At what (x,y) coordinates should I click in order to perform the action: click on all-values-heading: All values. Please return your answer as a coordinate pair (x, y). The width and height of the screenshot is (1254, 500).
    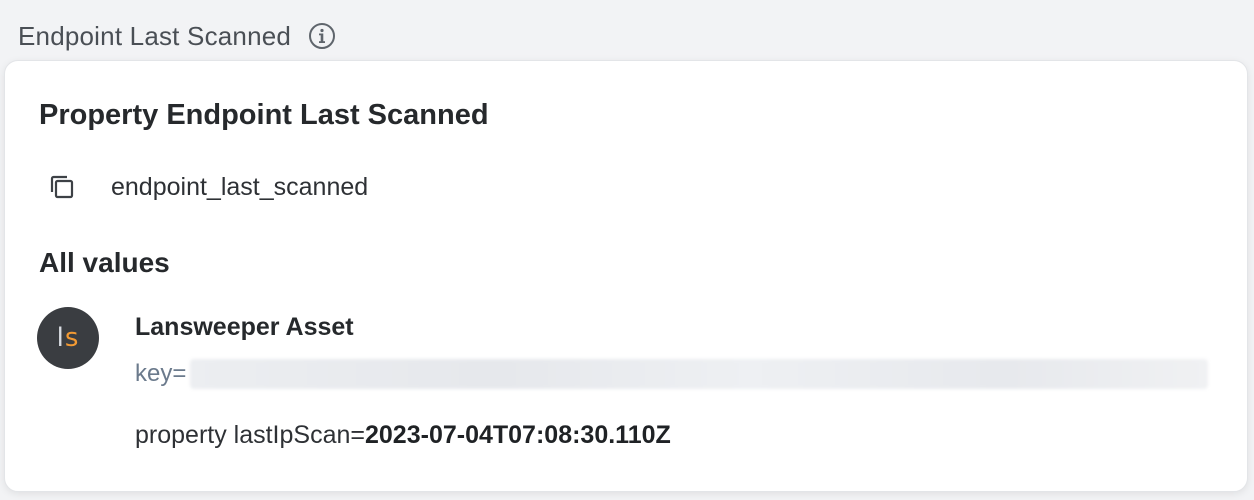
    Looking at the image, I should click on (104, 262).